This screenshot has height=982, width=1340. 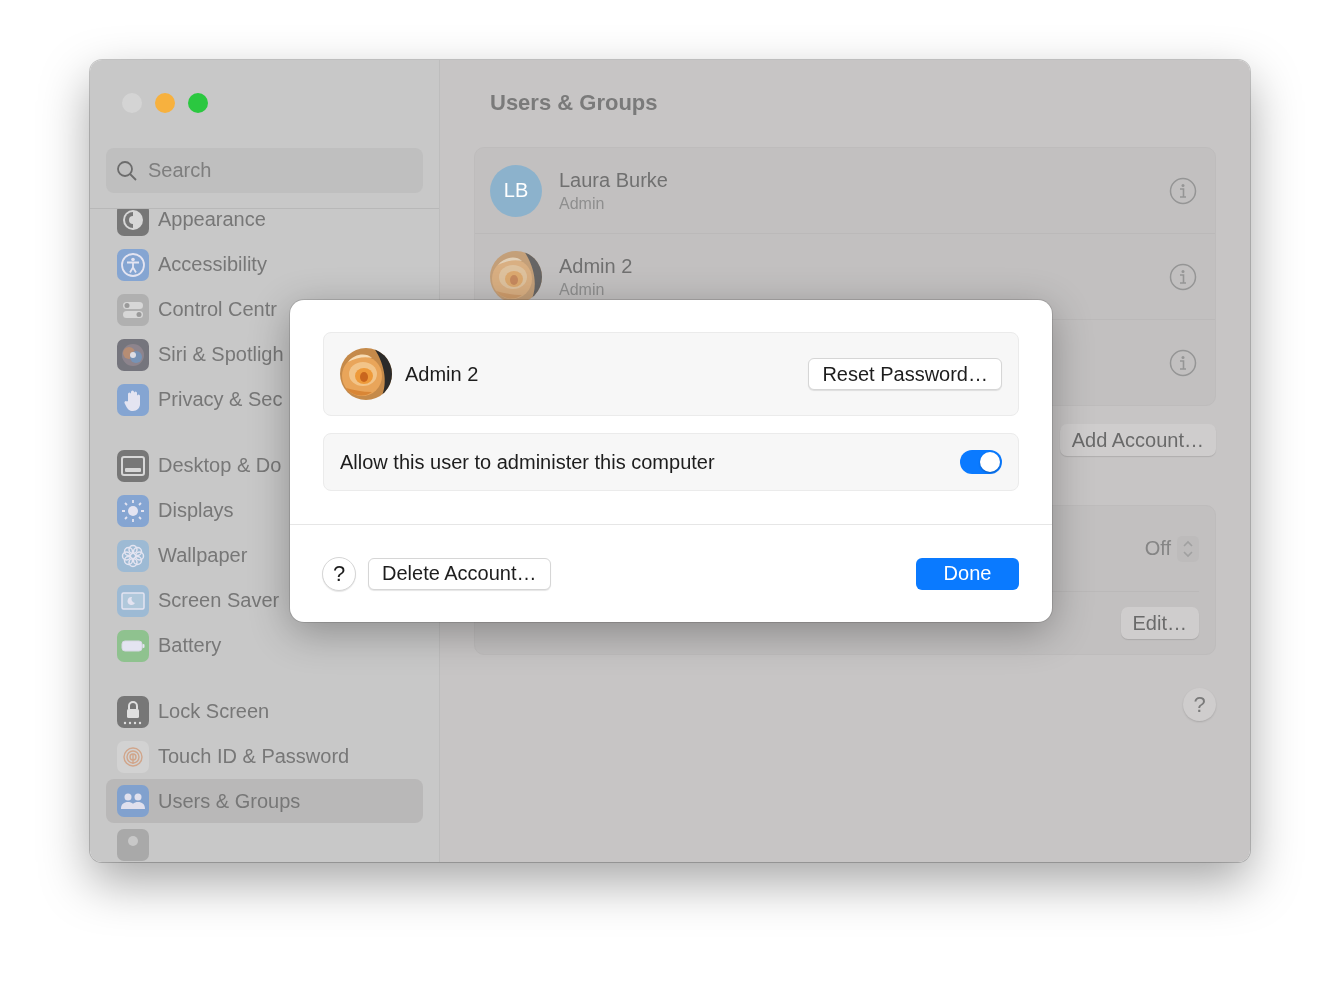 What do you see at coordinates (264, 711) in the screenshot?
I see `sidebar-item: Lock Screen` at bounding box center [264, 711].